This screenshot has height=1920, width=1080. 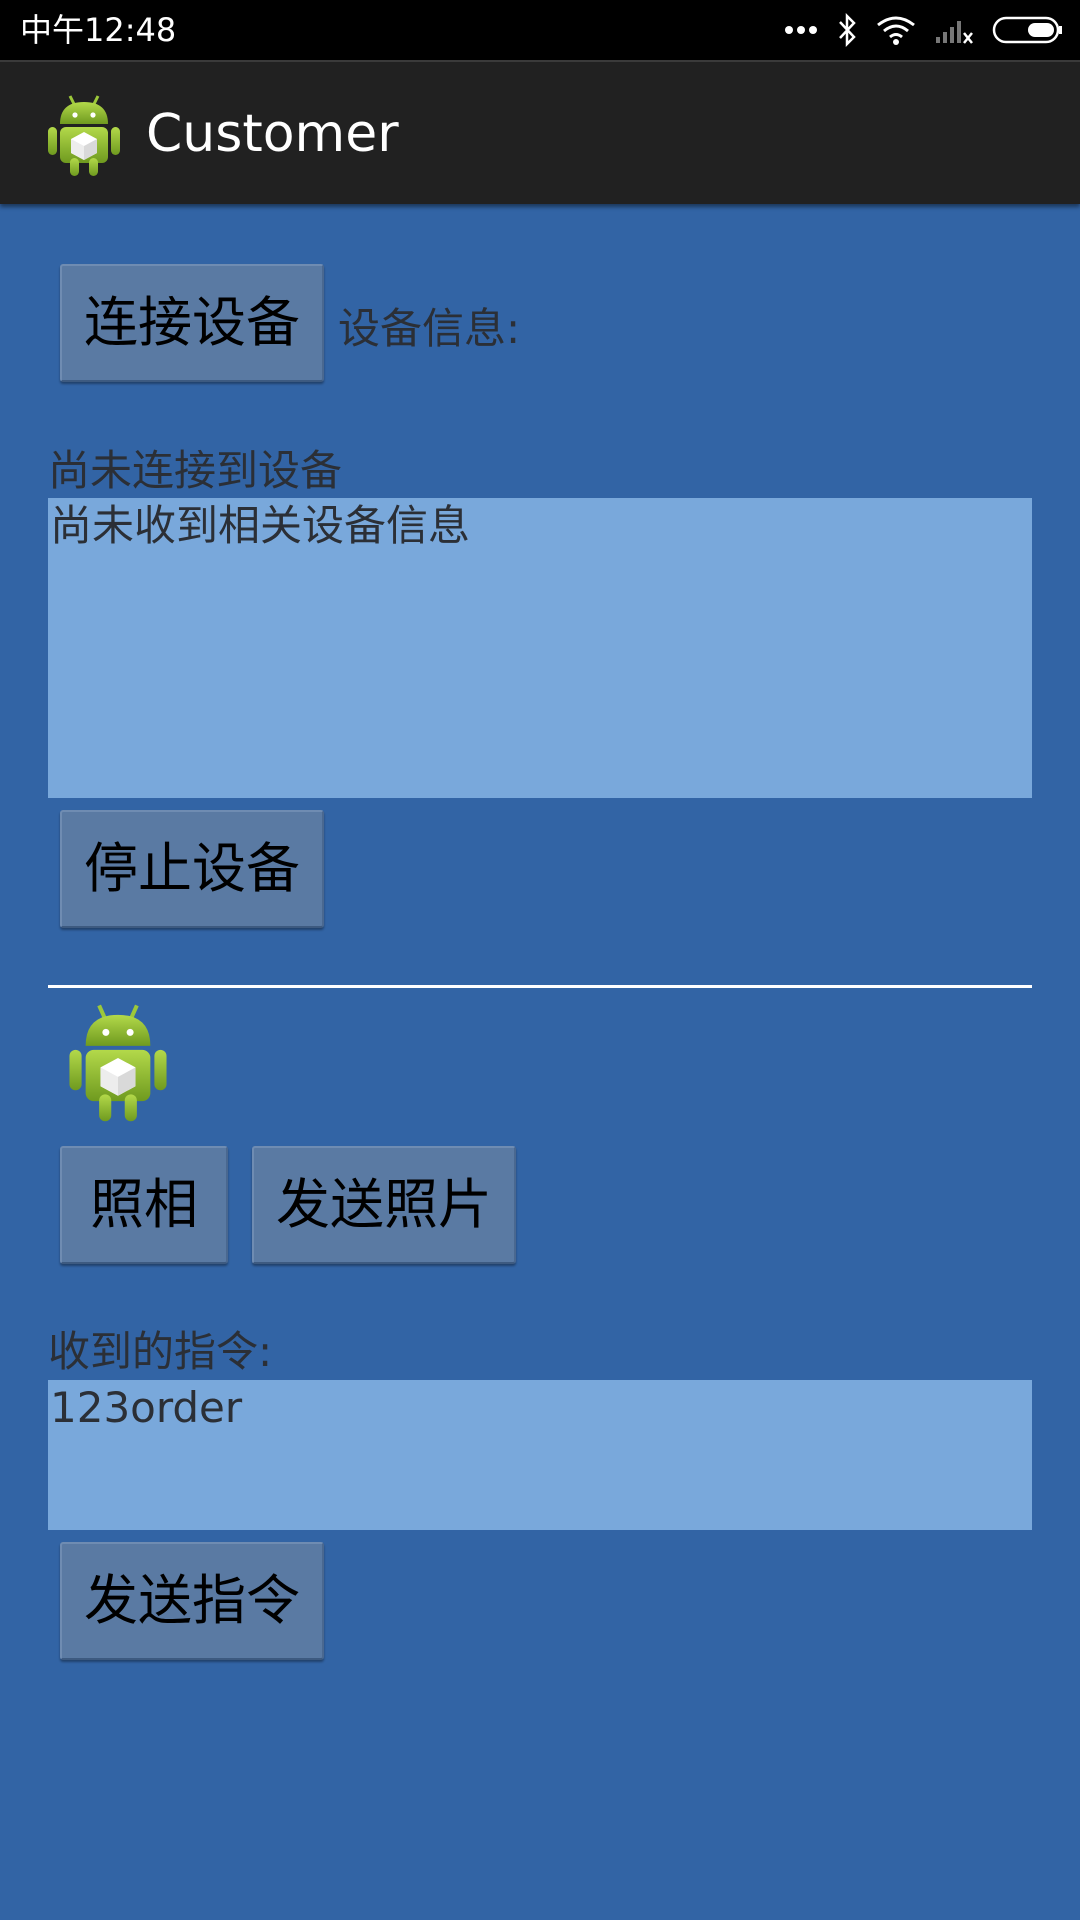 I want to click on send-command-button: 发送指令, so click(x=192, y=1601).